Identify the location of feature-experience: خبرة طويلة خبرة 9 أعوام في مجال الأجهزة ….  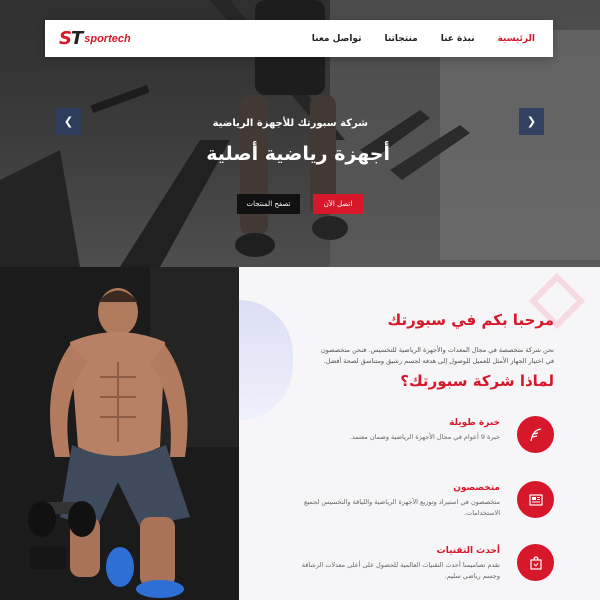
(419, 441).